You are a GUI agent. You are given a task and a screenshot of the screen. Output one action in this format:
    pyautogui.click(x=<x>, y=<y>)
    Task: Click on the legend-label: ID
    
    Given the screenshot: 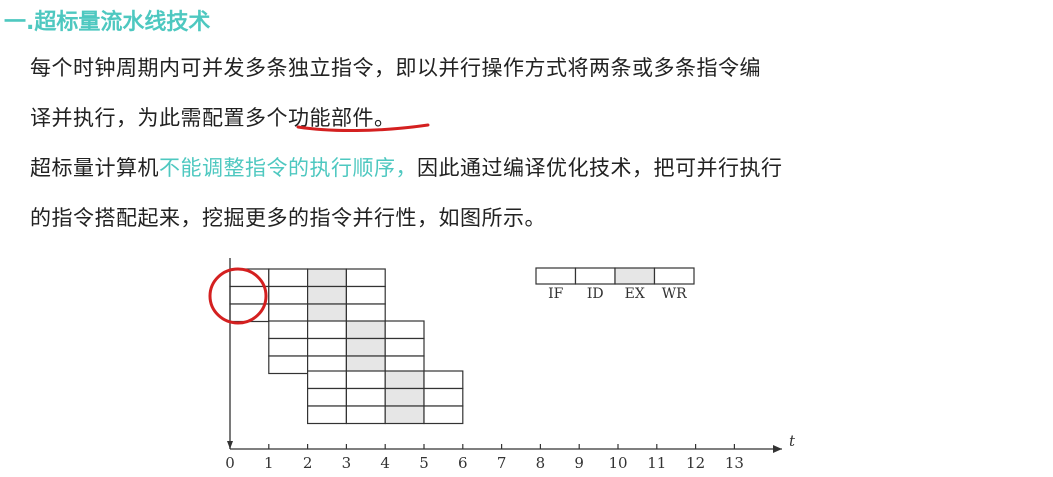 What is the action you would take?
    pyautogui.click(x=595, y=294)
    